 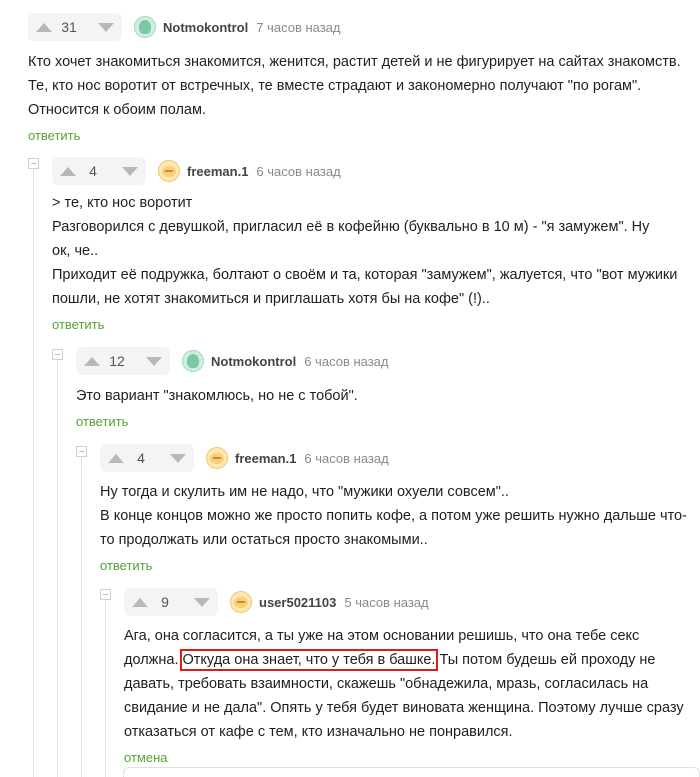 What do you see at coordinates (364, 27) in the screenshot?
I see `comment-header: 31 Notmokontrol 7 часов назад` at bounding box center [364, 27].